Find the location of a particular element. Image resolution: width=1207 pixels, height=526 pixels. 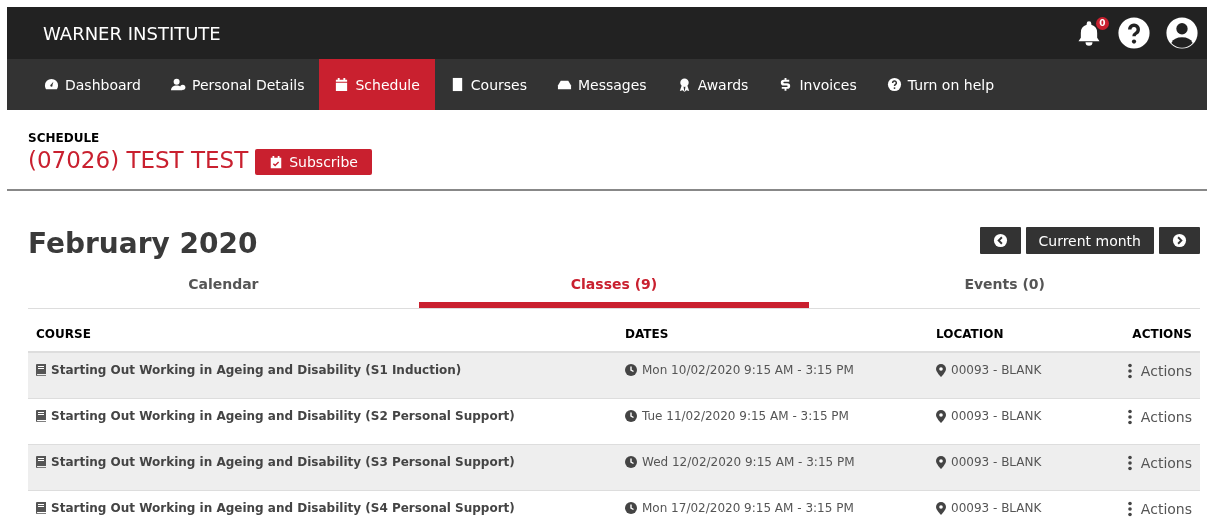

course-name: Starting Out Working in Ageing and Disability (S4 Personal Support) is located at coordinates (283, 508).